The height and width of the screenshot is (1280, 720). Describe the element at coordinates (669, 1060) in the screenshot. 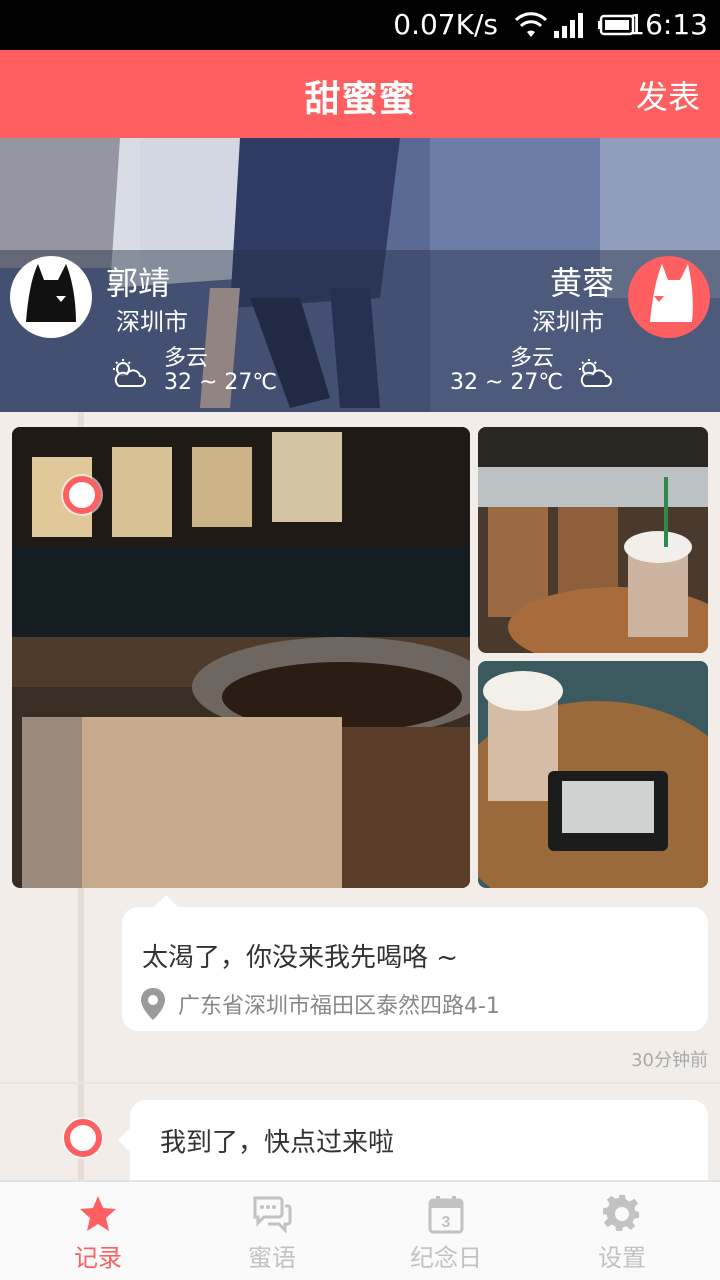

I see `post-time: 30分钟前` at that location.